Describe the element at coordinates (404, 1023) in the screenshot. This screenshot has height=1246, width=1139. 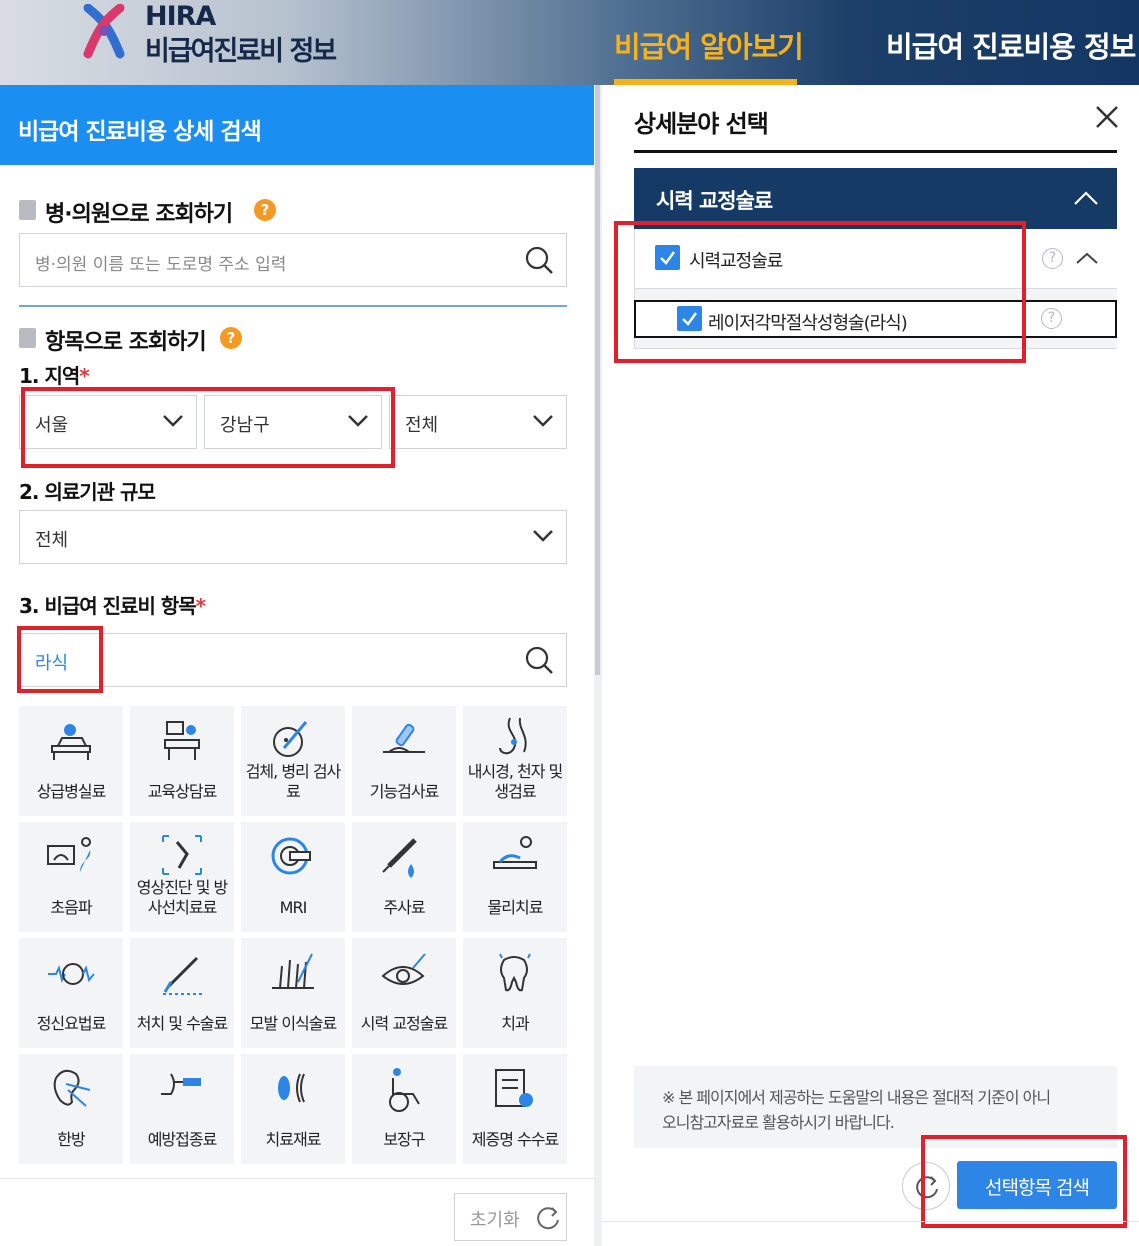
I see `category-label: 시력 교정술료` at that location.